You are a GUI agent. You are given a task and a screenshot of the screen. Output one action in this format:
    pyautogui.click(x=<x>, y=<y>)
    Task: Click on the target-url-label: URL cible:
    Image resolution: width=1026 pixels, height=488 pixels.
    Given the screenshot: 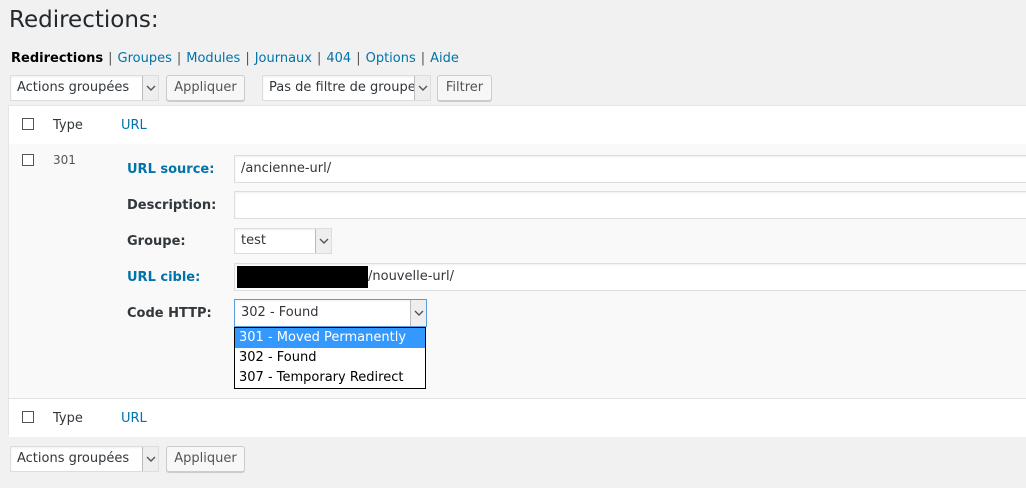 What is the action you would take?
    pyautogui.click(x=164, y=277)
    